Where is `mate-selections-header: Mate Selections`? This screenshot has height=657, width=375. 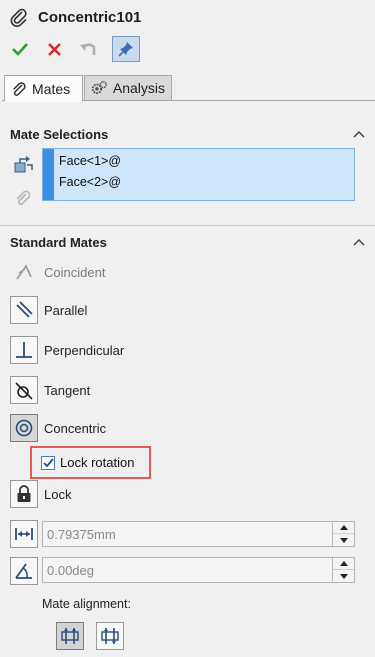
mate-selections-header: Mate Selections is located at coordinates (59, 134).